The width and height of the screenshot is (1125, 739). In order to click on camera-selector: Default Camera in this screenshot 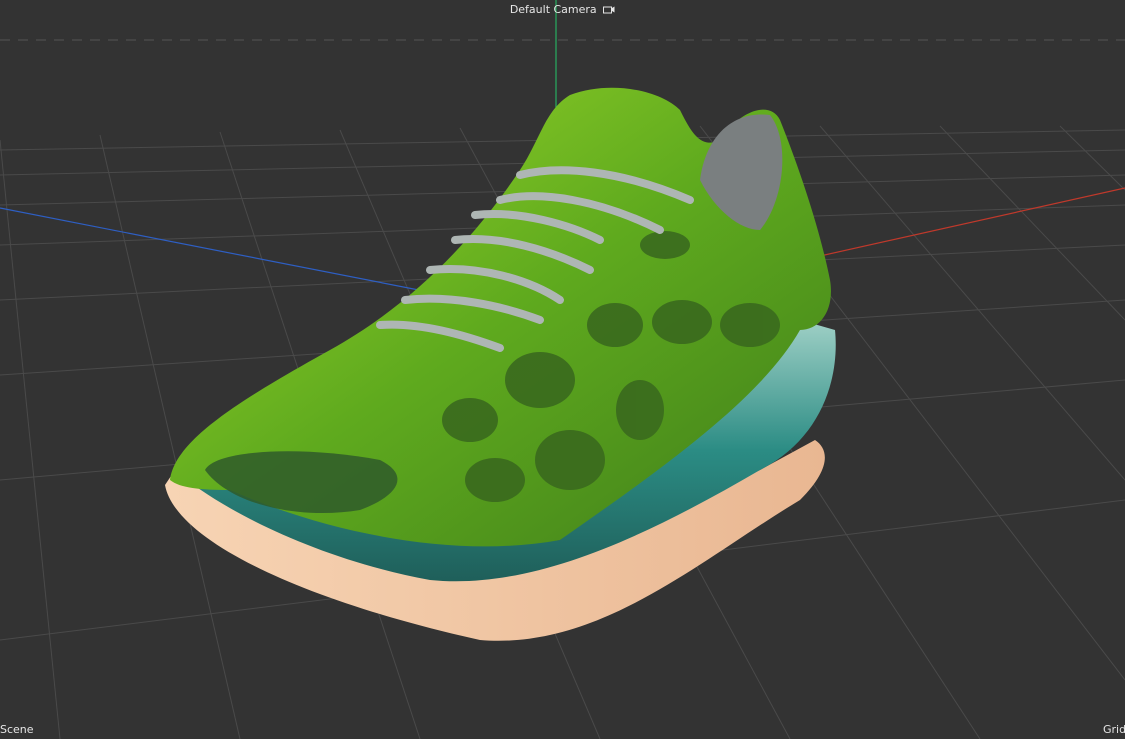, I will do `click(562, 10)`.